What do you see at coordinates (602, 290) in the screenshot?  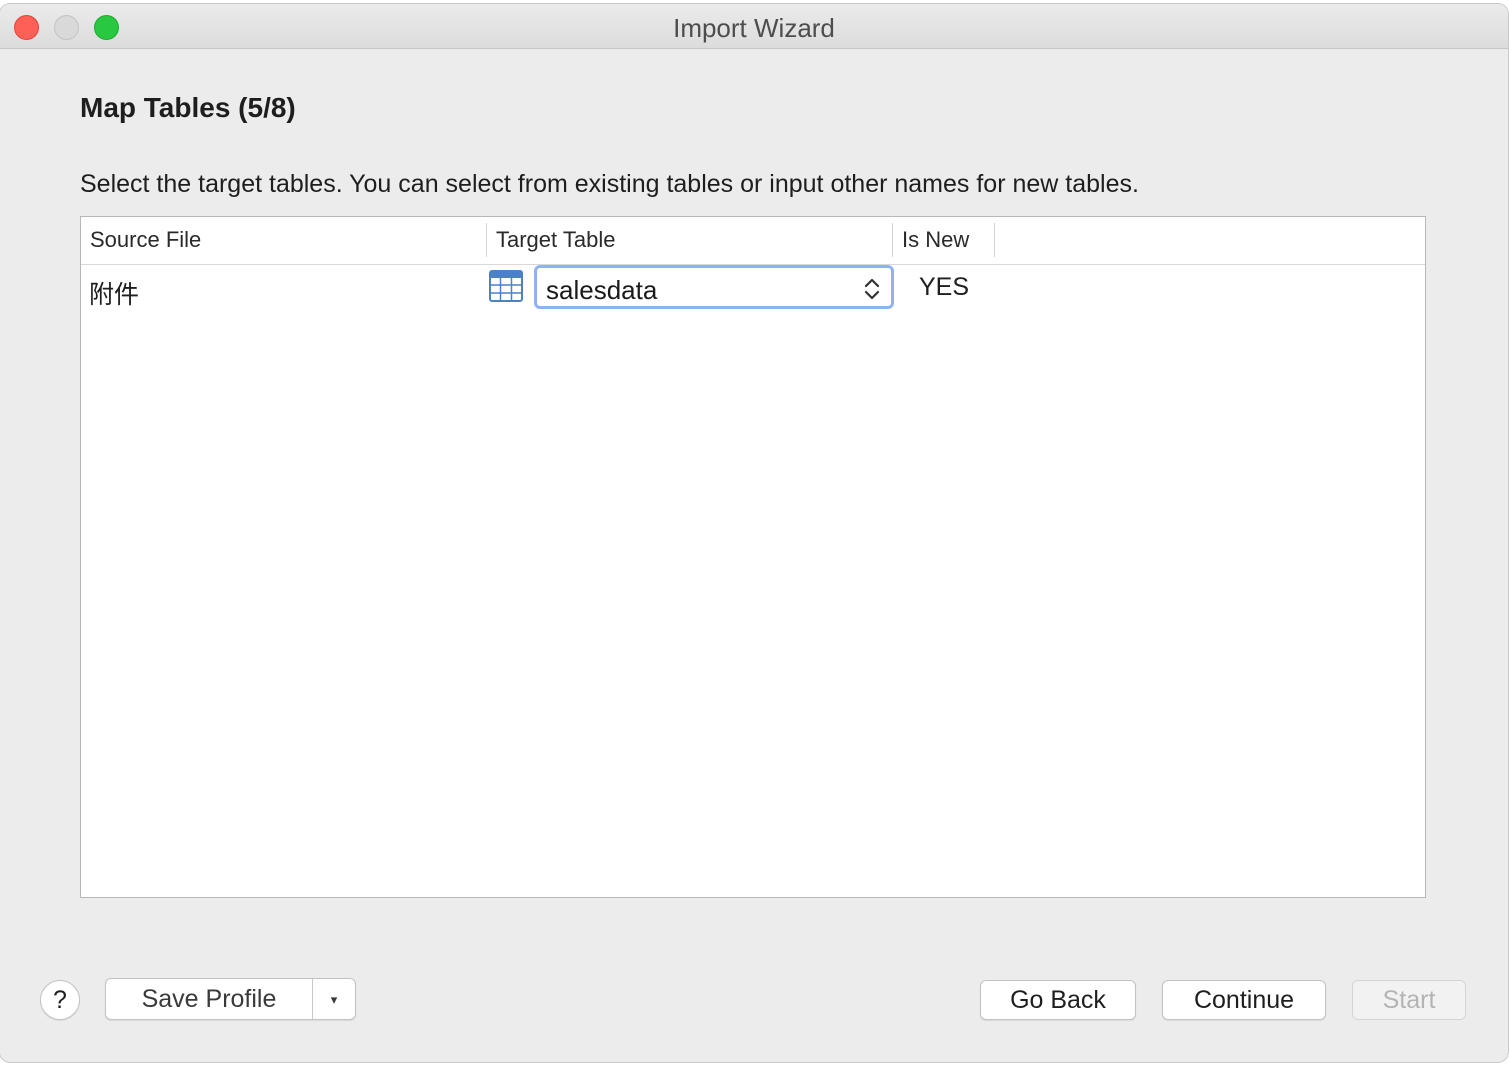 I see `target-table-value: salesdata` at bounding box center [602, 290].